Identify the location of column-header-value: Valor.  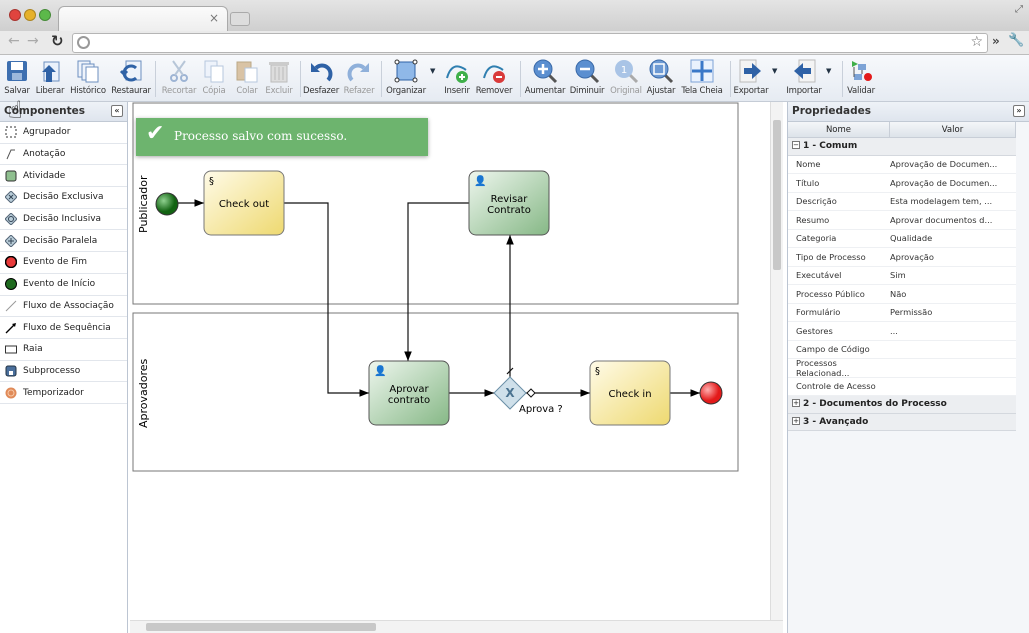
(953, 129).